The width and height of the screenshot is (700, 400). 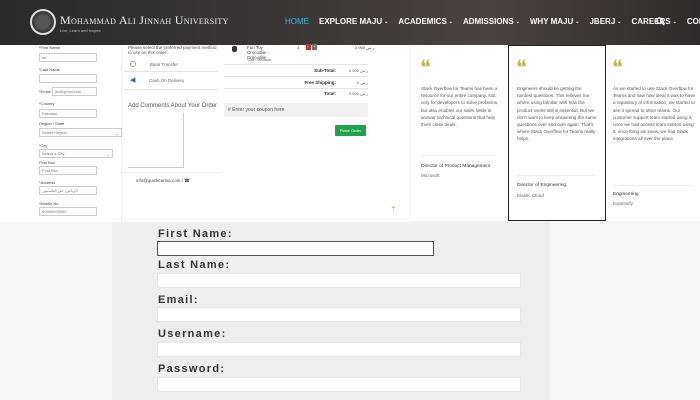 I want to click on nav-item-label: ADMISSIONS, so click(x=488, y=21).